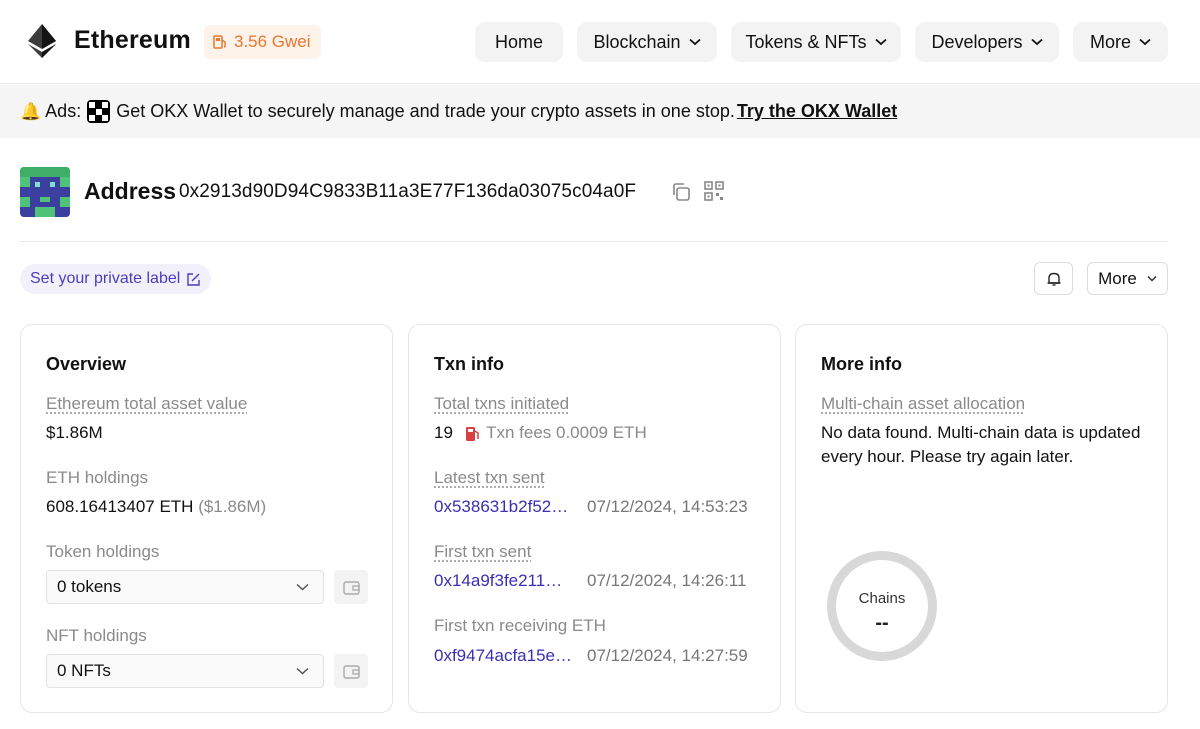 Image resolution: width=1200 pixels, height=729 pixels. Describe the element at coordinates (637, 41) in the screenshot. I see `nav-blockchain-label: Blockchain` at that location.